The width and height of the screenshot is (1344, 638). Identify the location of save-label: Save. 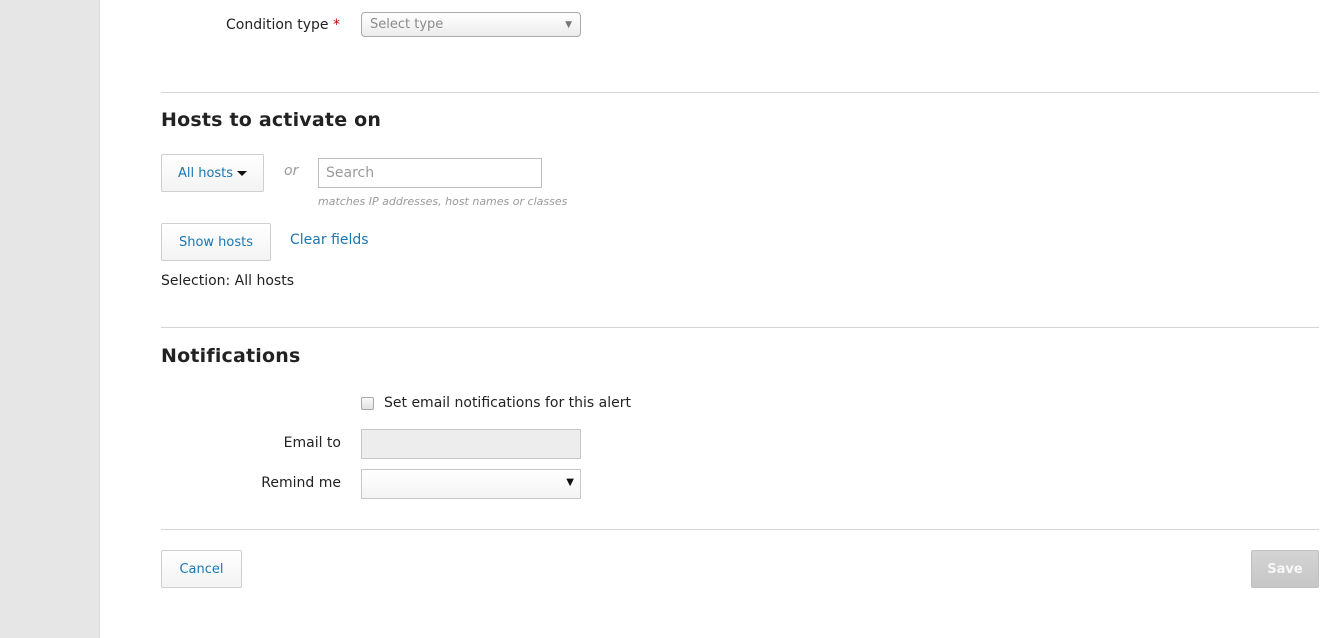
(1285, 569).